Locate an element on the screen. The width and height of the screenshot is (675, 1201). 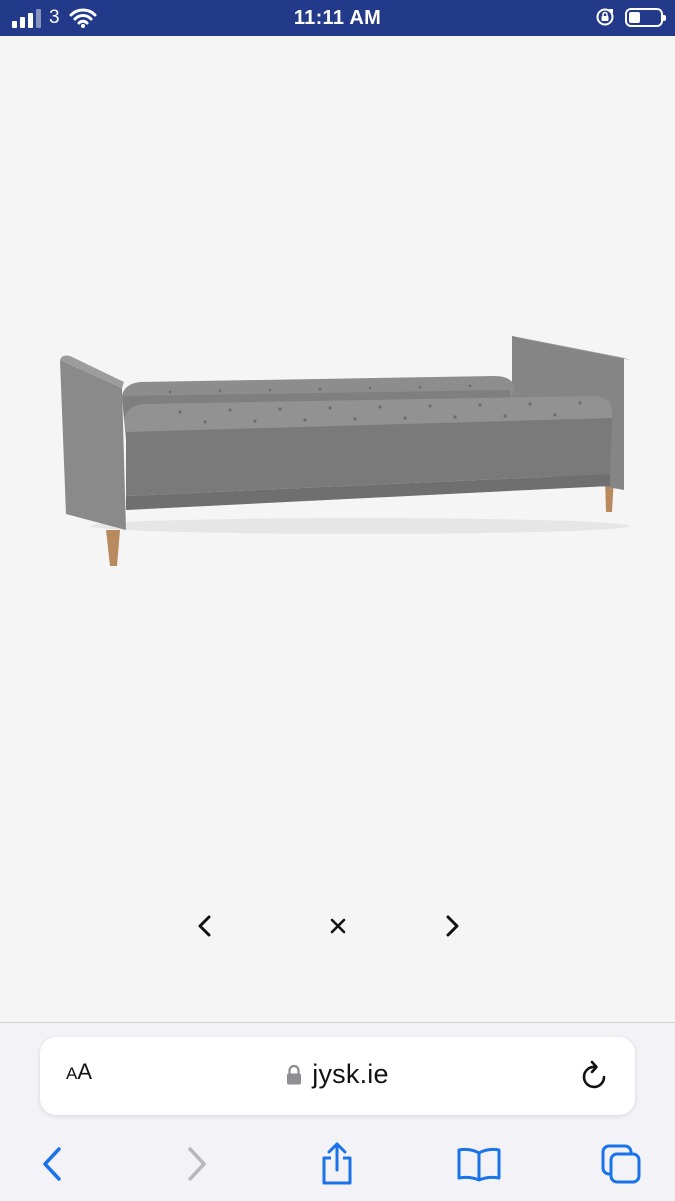
gallery-next-button is located at coordinates (452, 926).